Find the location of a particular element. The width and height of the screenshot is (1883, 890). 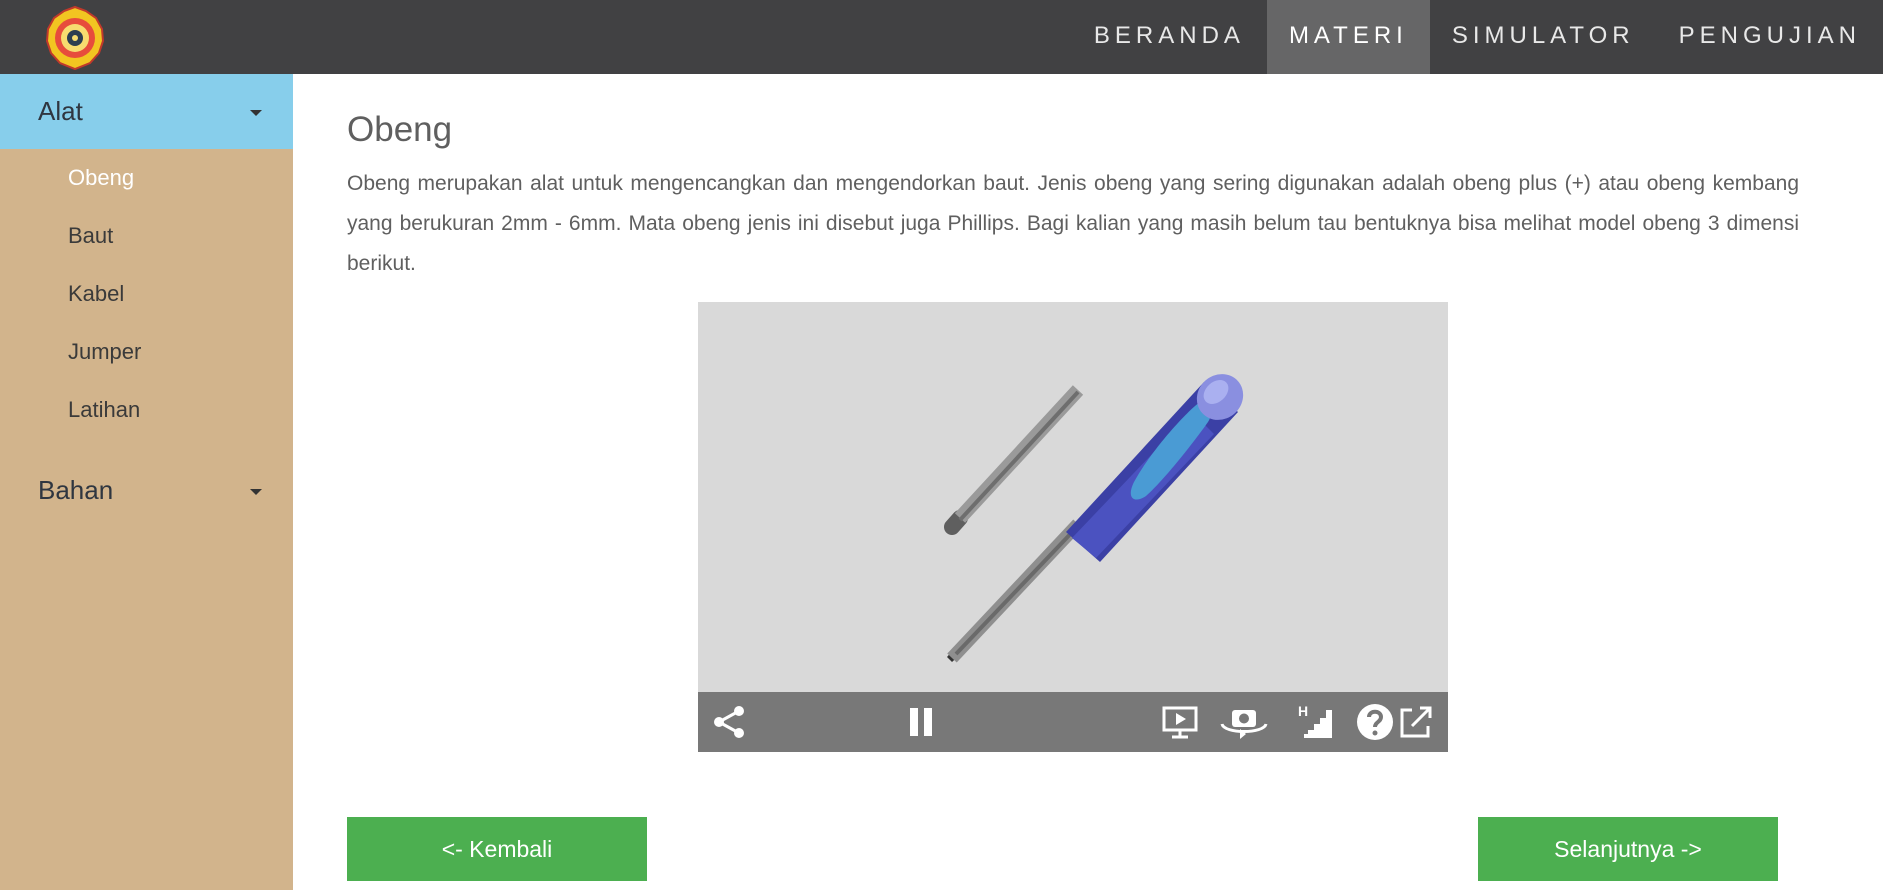

pause-icon is located at coordinates (921, 722).